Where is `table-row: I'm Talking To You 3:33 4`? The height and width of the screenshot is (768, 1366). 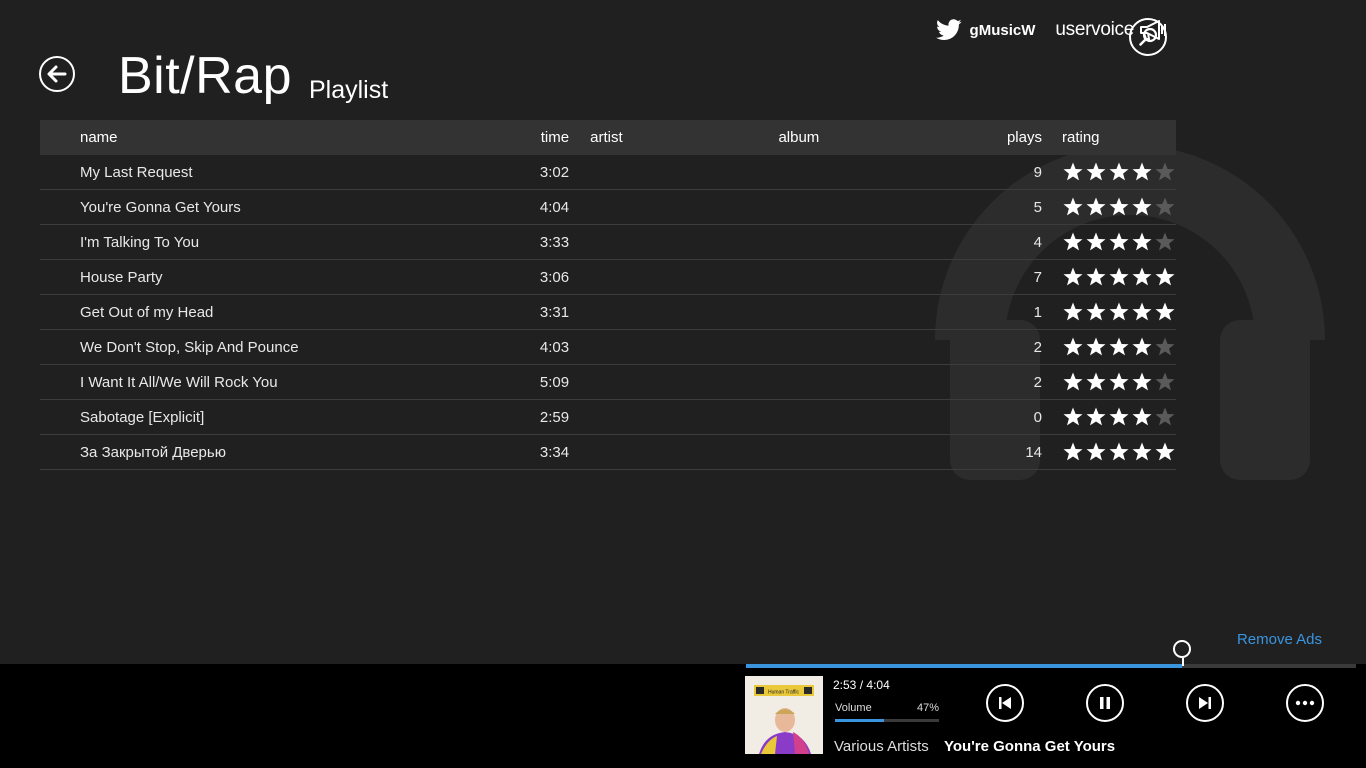 table-row: I'm Talking To You 3:33 4 is located at coordinates (608, 242).